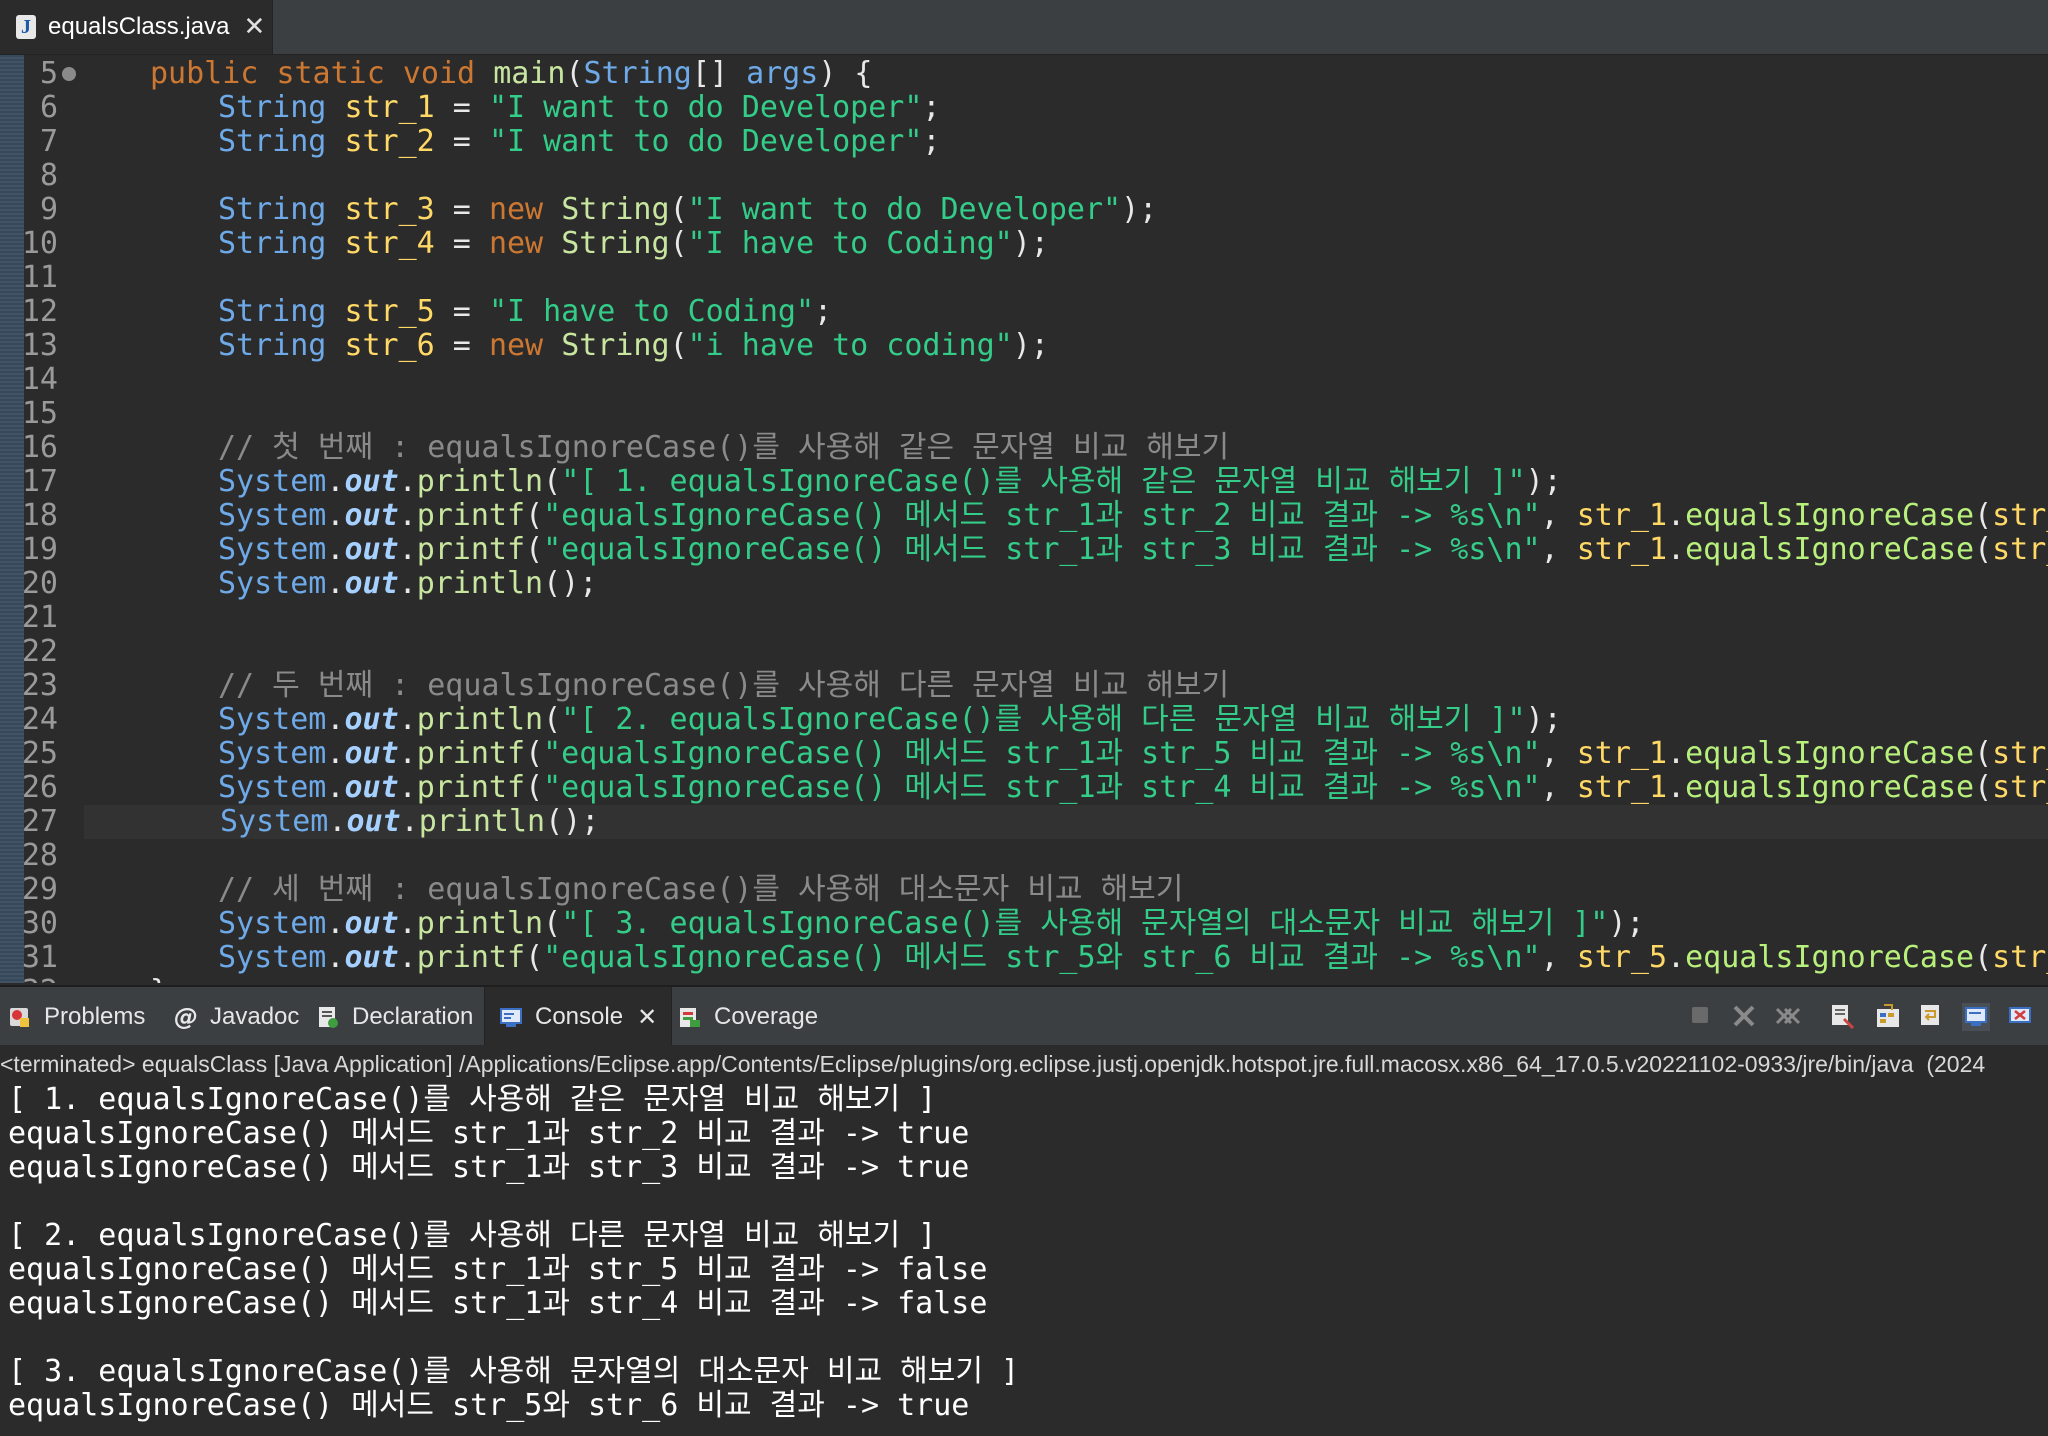  Describe the element at coordinates (48, 209) in the screenshot. I see `line-number: 9` at that location.